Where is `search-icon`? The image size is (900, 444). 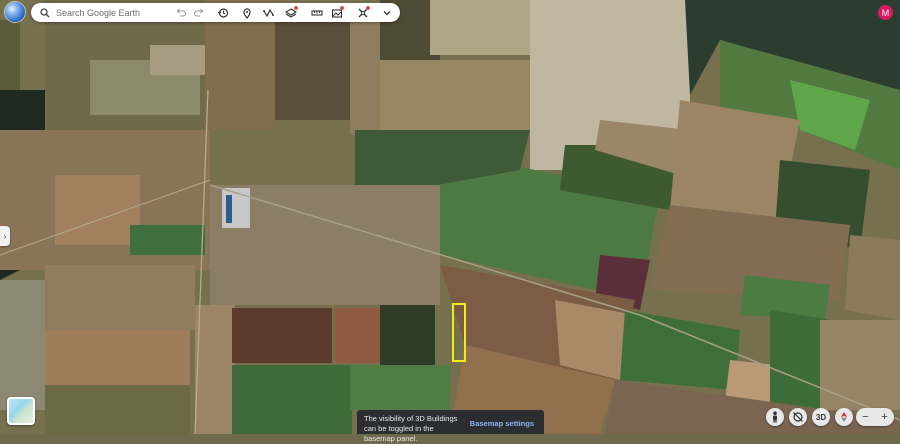
search-icon is located at coordinates (45, 13).